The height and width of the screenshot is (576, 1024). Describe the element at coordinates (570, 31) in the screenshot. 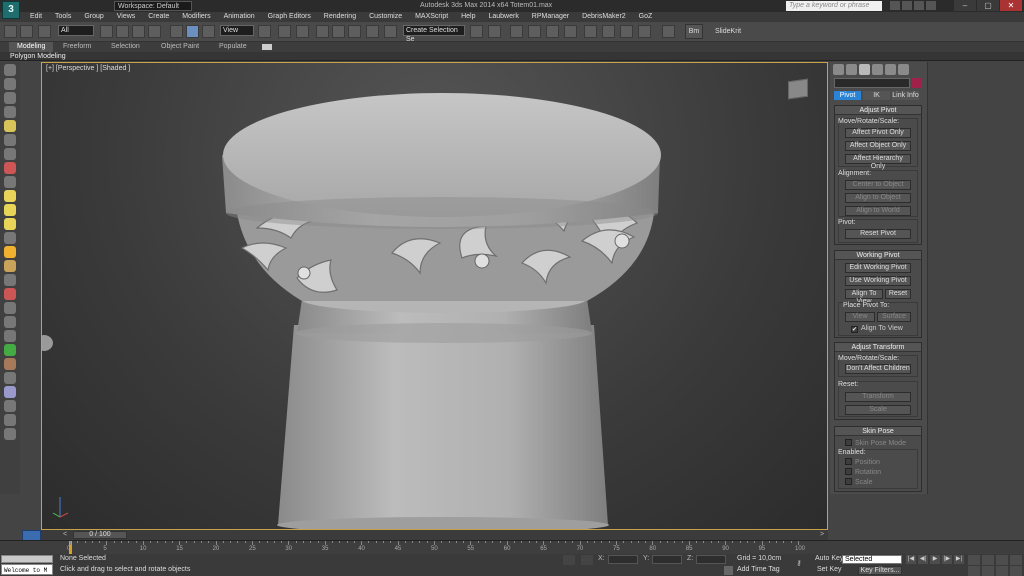

I see `schematic-view-icon` at that location.